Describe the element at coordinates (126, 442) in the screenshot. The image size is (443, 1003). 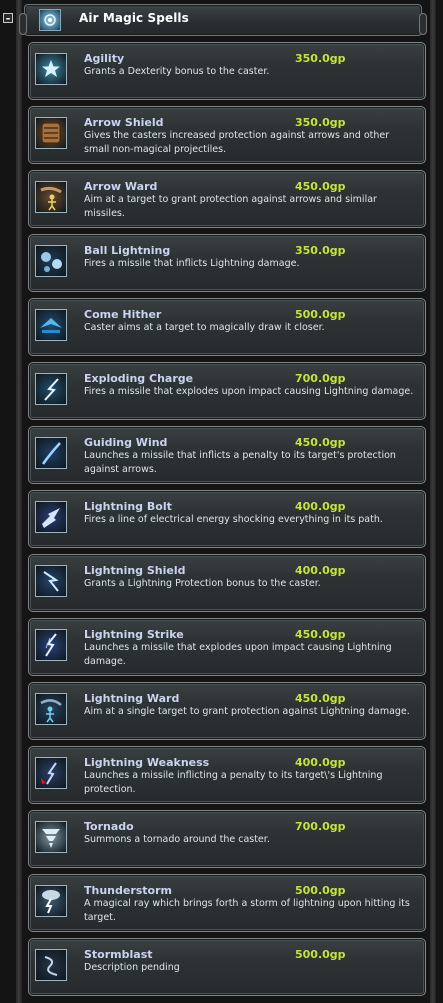
I see `spell-name: Guiding Wind` at that location.